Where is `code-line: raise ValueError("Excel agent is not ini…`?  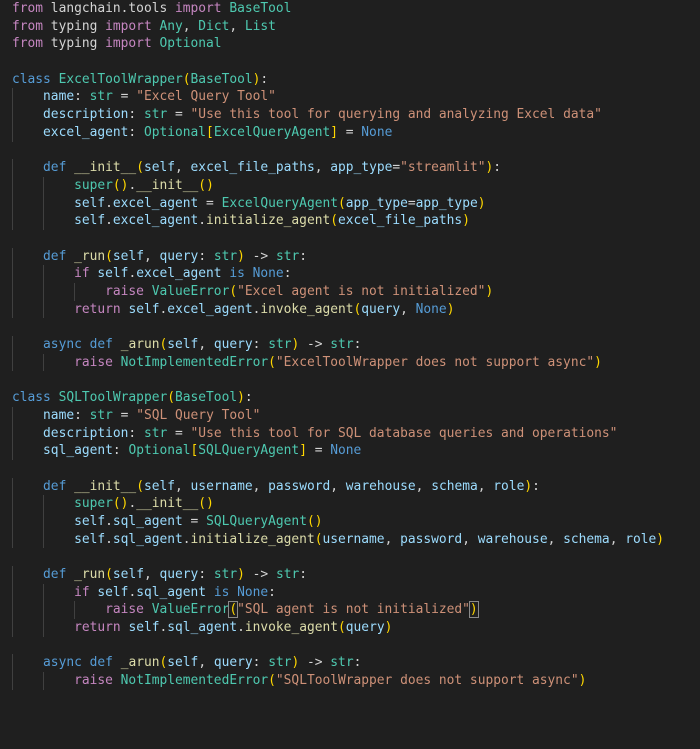
code-line: raise ValueError("Excel agent is not ini… is located at coordinates (350, 292).